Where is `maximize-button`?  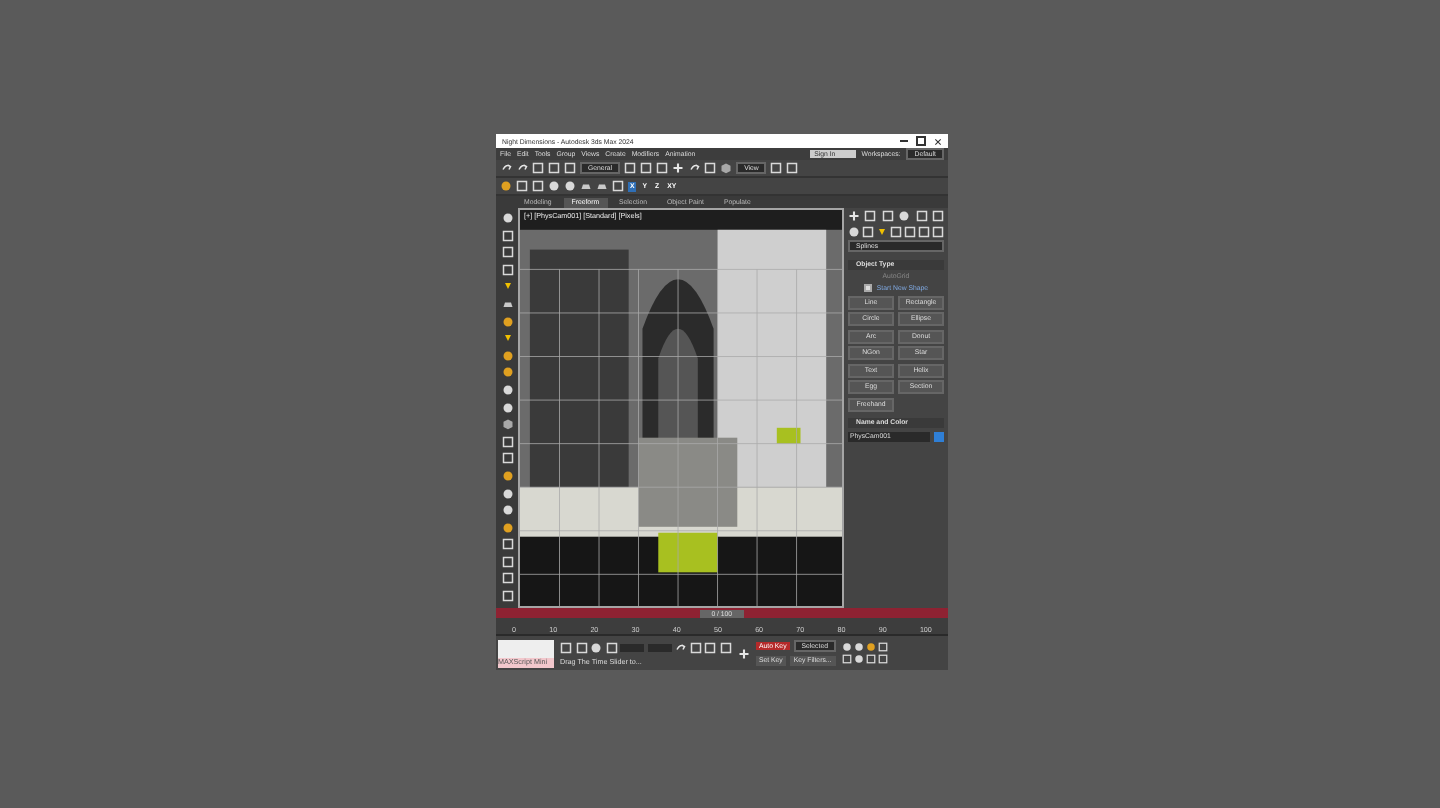
maximize-button is located at coordinates (921, 141).